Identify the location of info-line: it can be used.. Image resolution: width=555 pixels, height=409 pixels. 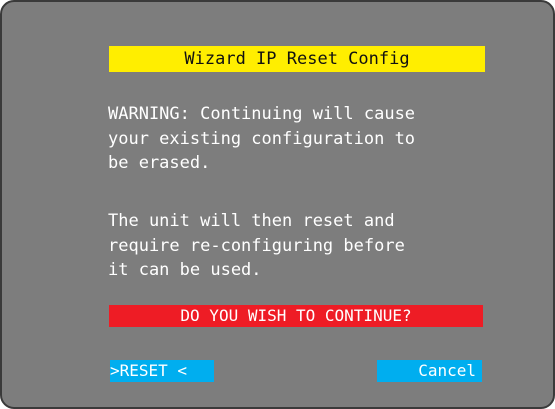
(185, 270).